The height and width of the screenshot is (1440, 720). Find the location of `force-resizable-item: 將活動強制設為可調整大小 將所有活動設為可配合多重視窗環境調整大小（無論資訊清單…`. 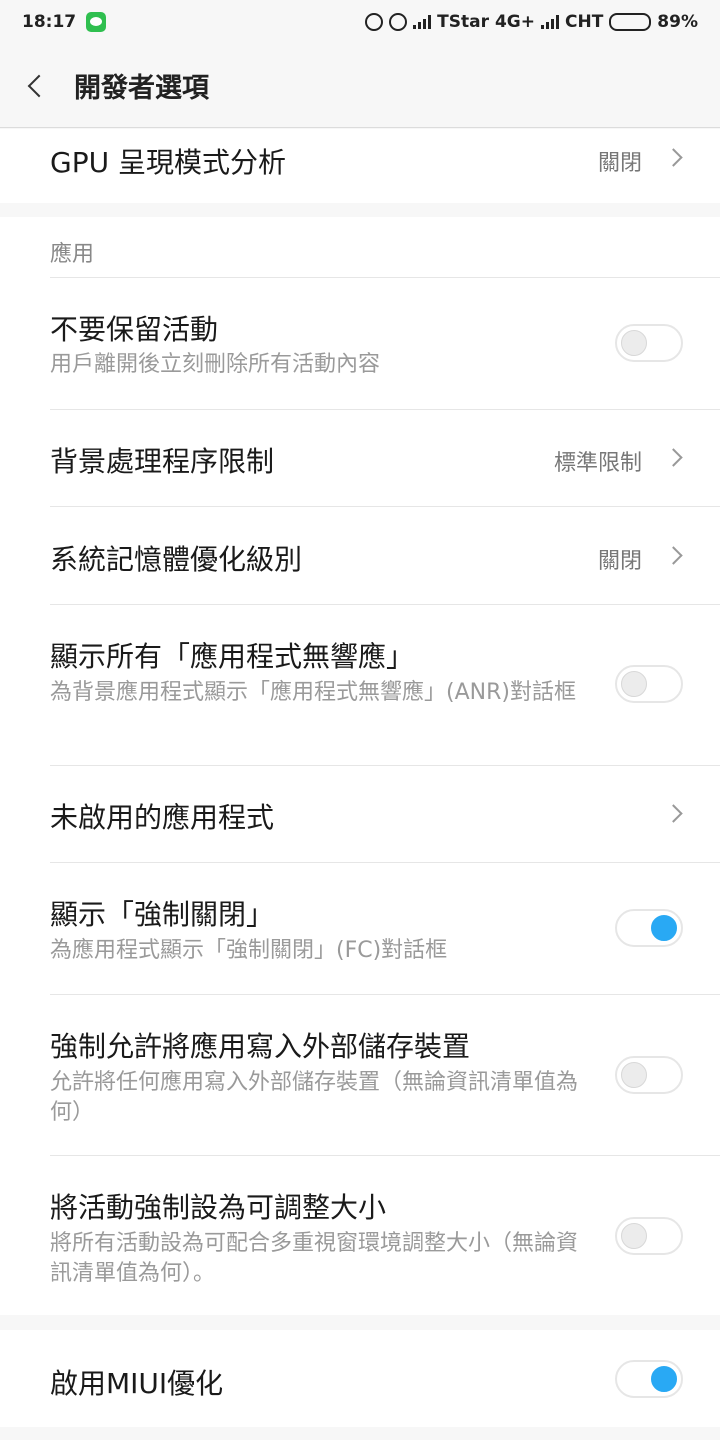

force-resizable-item: 將活動強制設為可調整大小 將所有活動設為可配合多重視窗環境調整大小（無論資訊清單… is located at coordinates (360, 1235).